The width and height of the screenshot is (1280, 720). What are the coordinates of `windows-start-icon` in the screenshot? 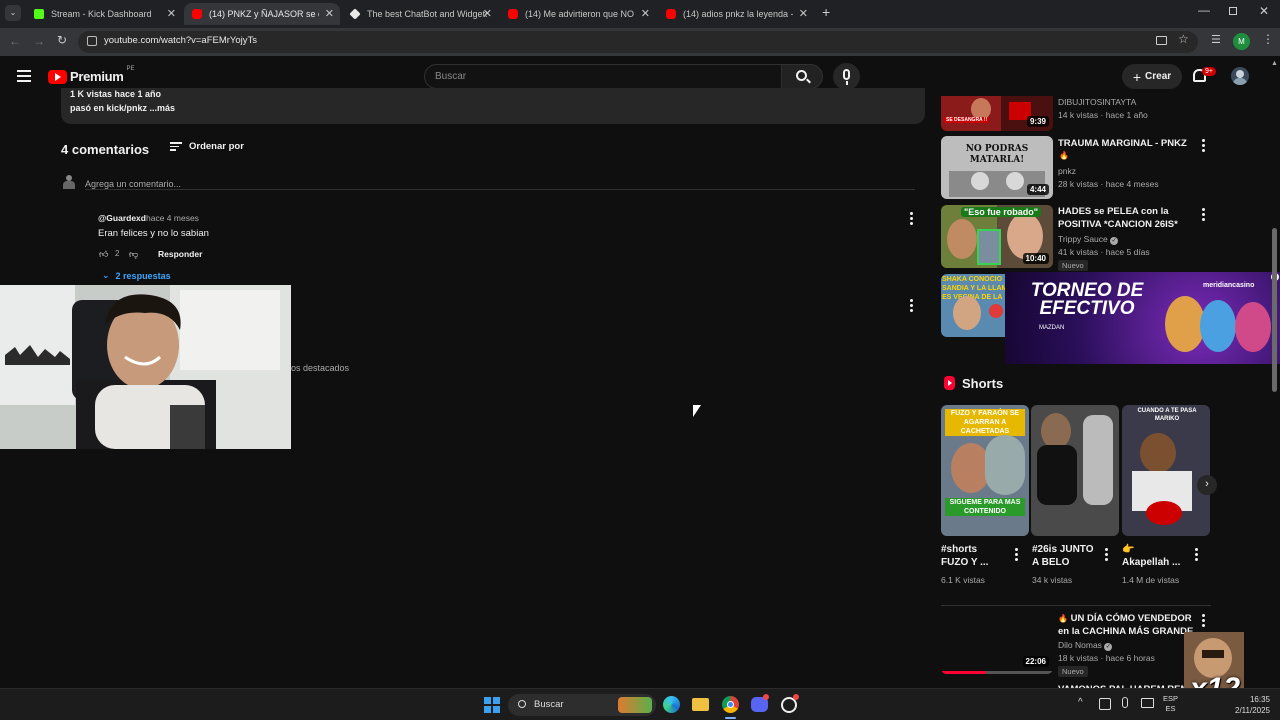 It's located at (492, 705).